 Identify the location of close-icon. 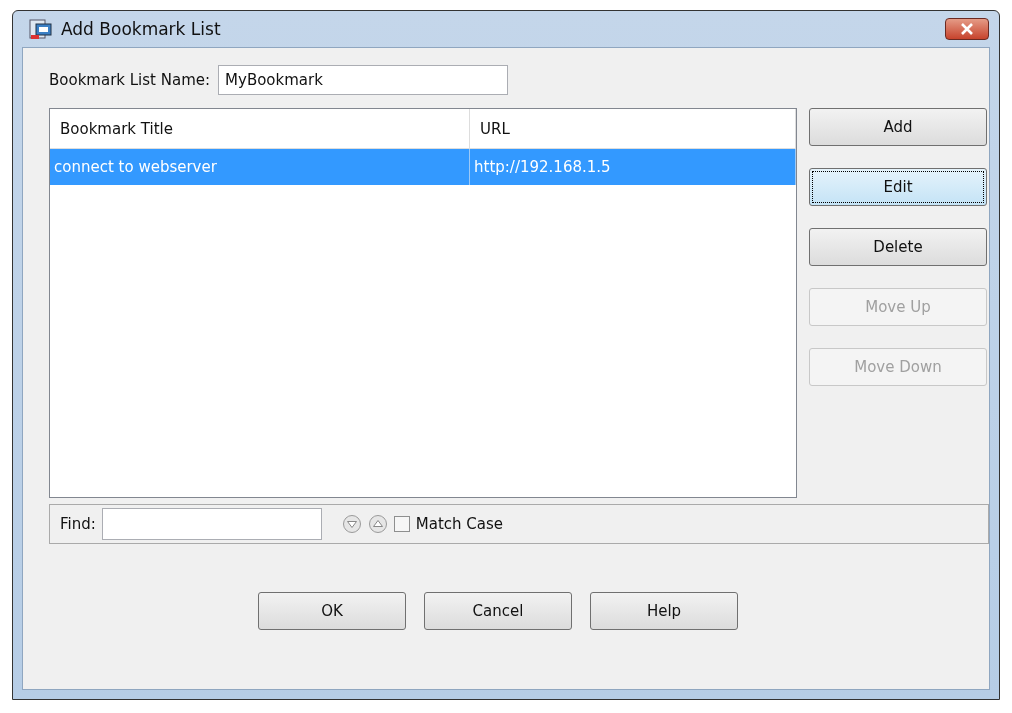
(967, 29).